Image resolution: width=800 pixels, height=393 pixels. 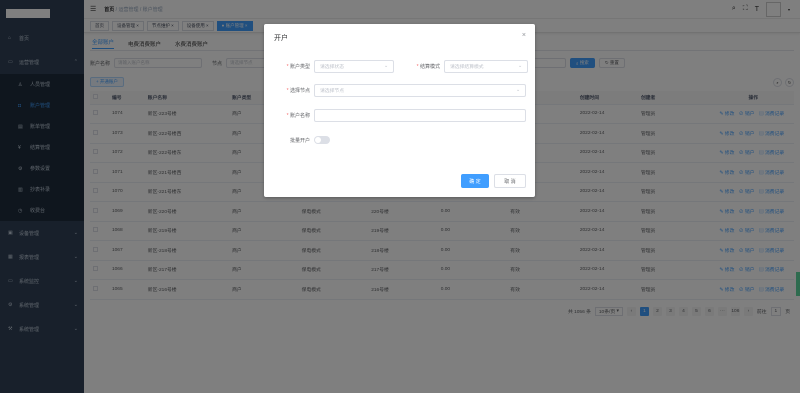 I want to click on batch-label: 批量开户, so click(x=299, y=140).